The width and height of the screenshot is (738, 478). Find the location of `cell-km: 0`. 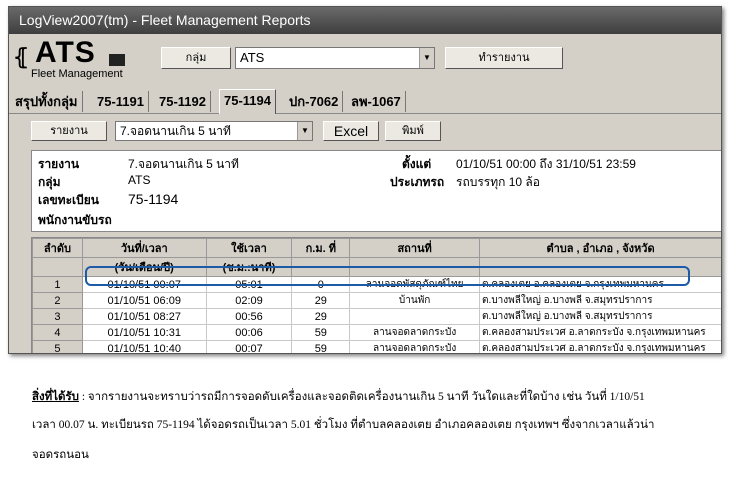

cell-km: 0 is located at coordinates (321, 284).